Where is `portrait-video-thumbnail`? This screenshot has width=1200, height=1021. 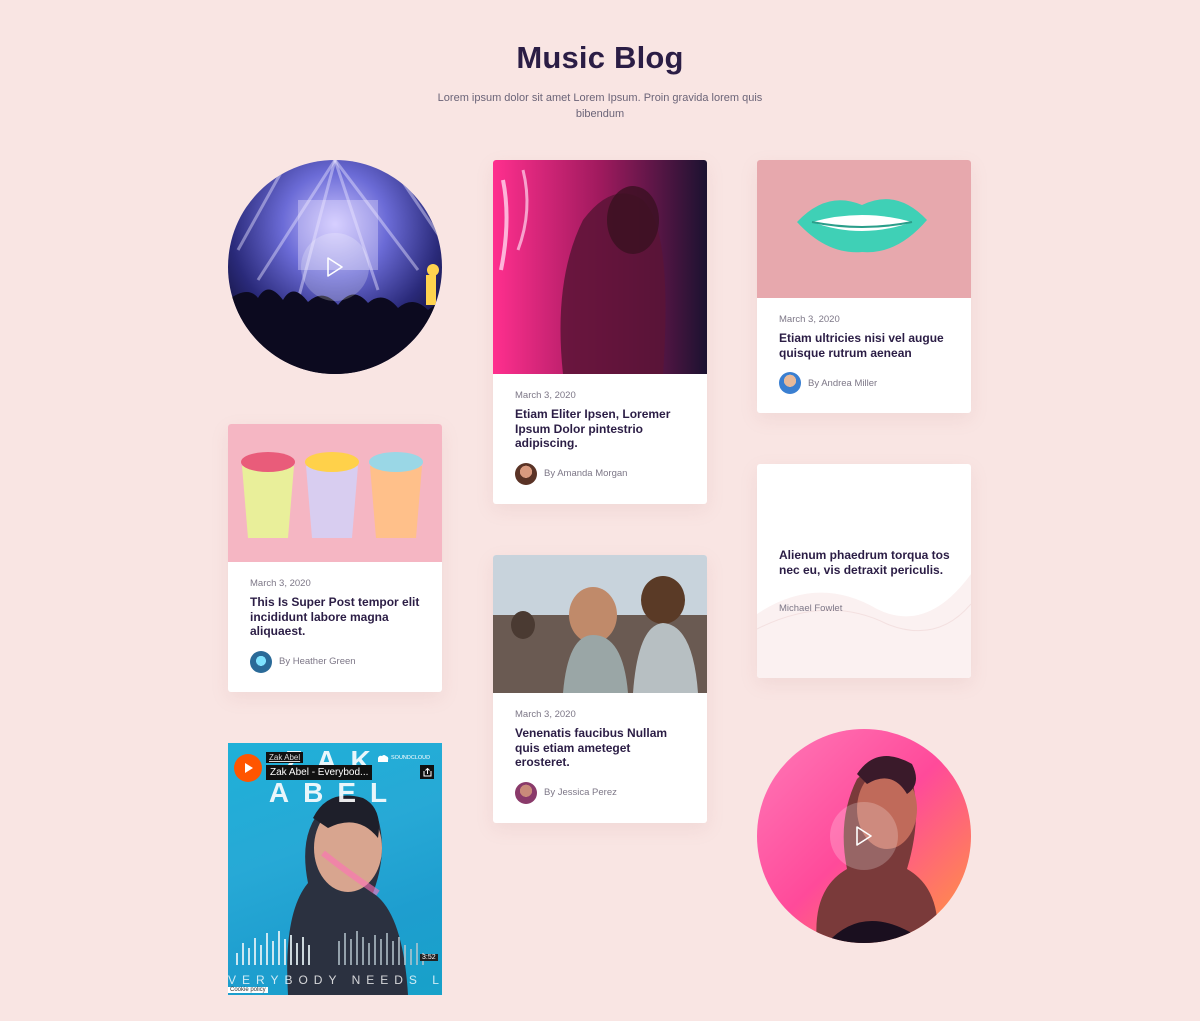
portrait-video-thumbnail is located at coordinates (864, 836).